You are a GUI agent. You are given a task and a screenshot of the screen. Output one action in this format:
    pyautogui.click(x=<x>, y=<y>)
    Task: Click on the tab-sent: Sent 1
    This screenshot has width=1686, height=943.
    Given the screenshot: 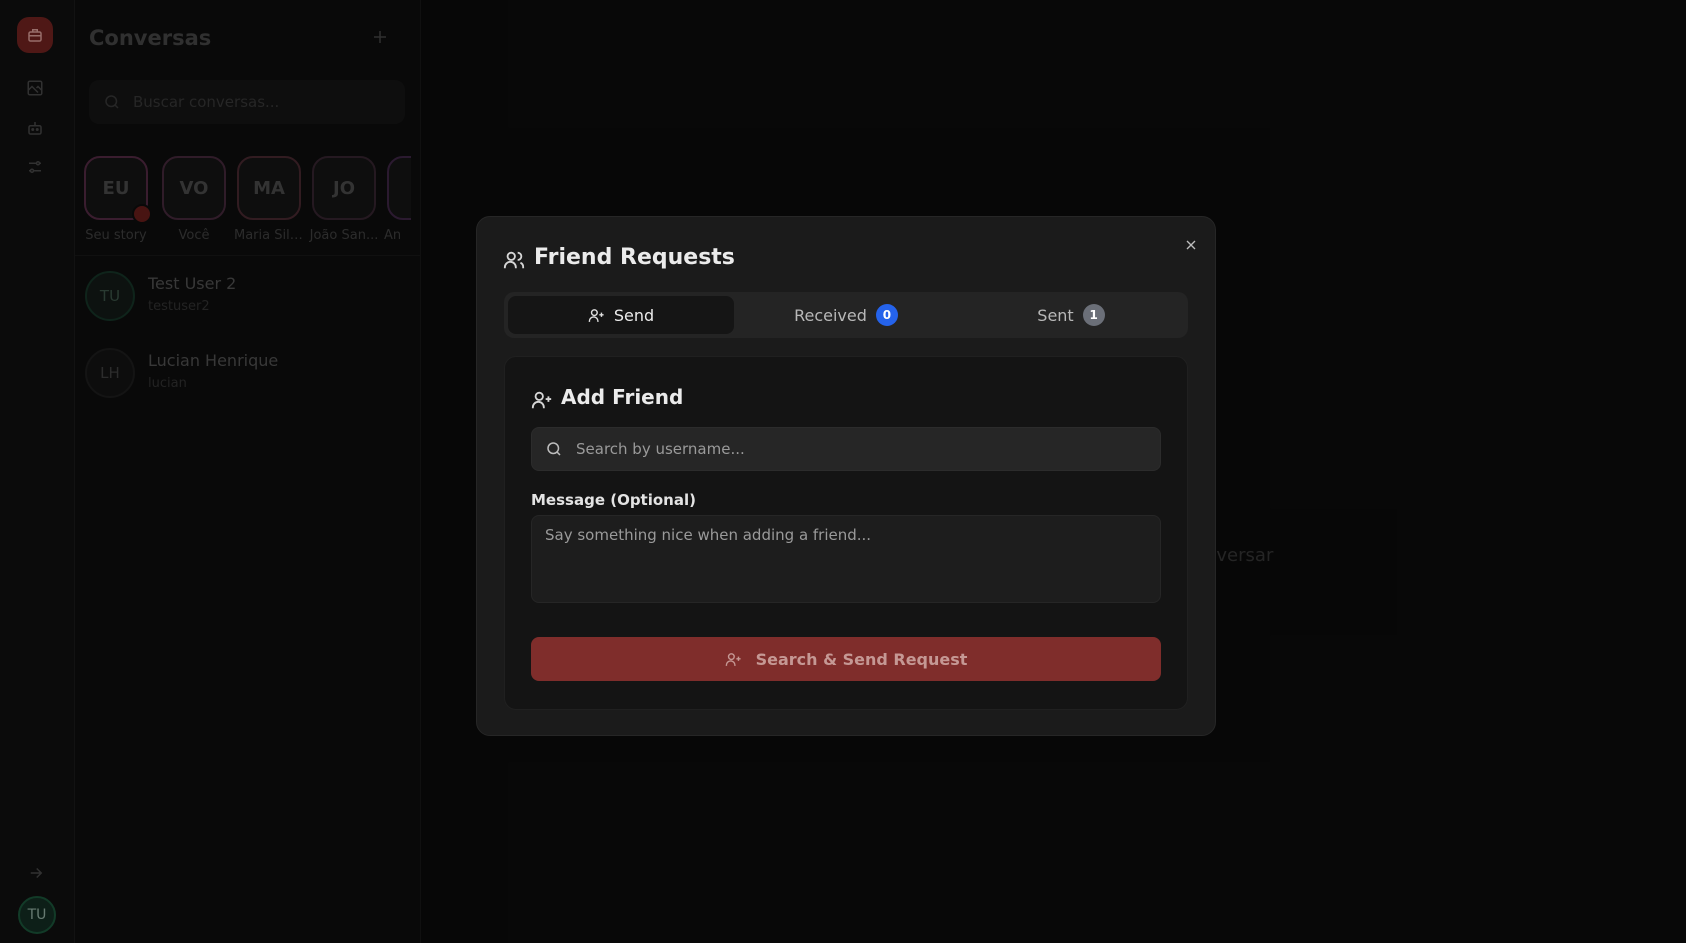 What is the action you would take?
    pyautogui.click(x=1071, y=315)
    